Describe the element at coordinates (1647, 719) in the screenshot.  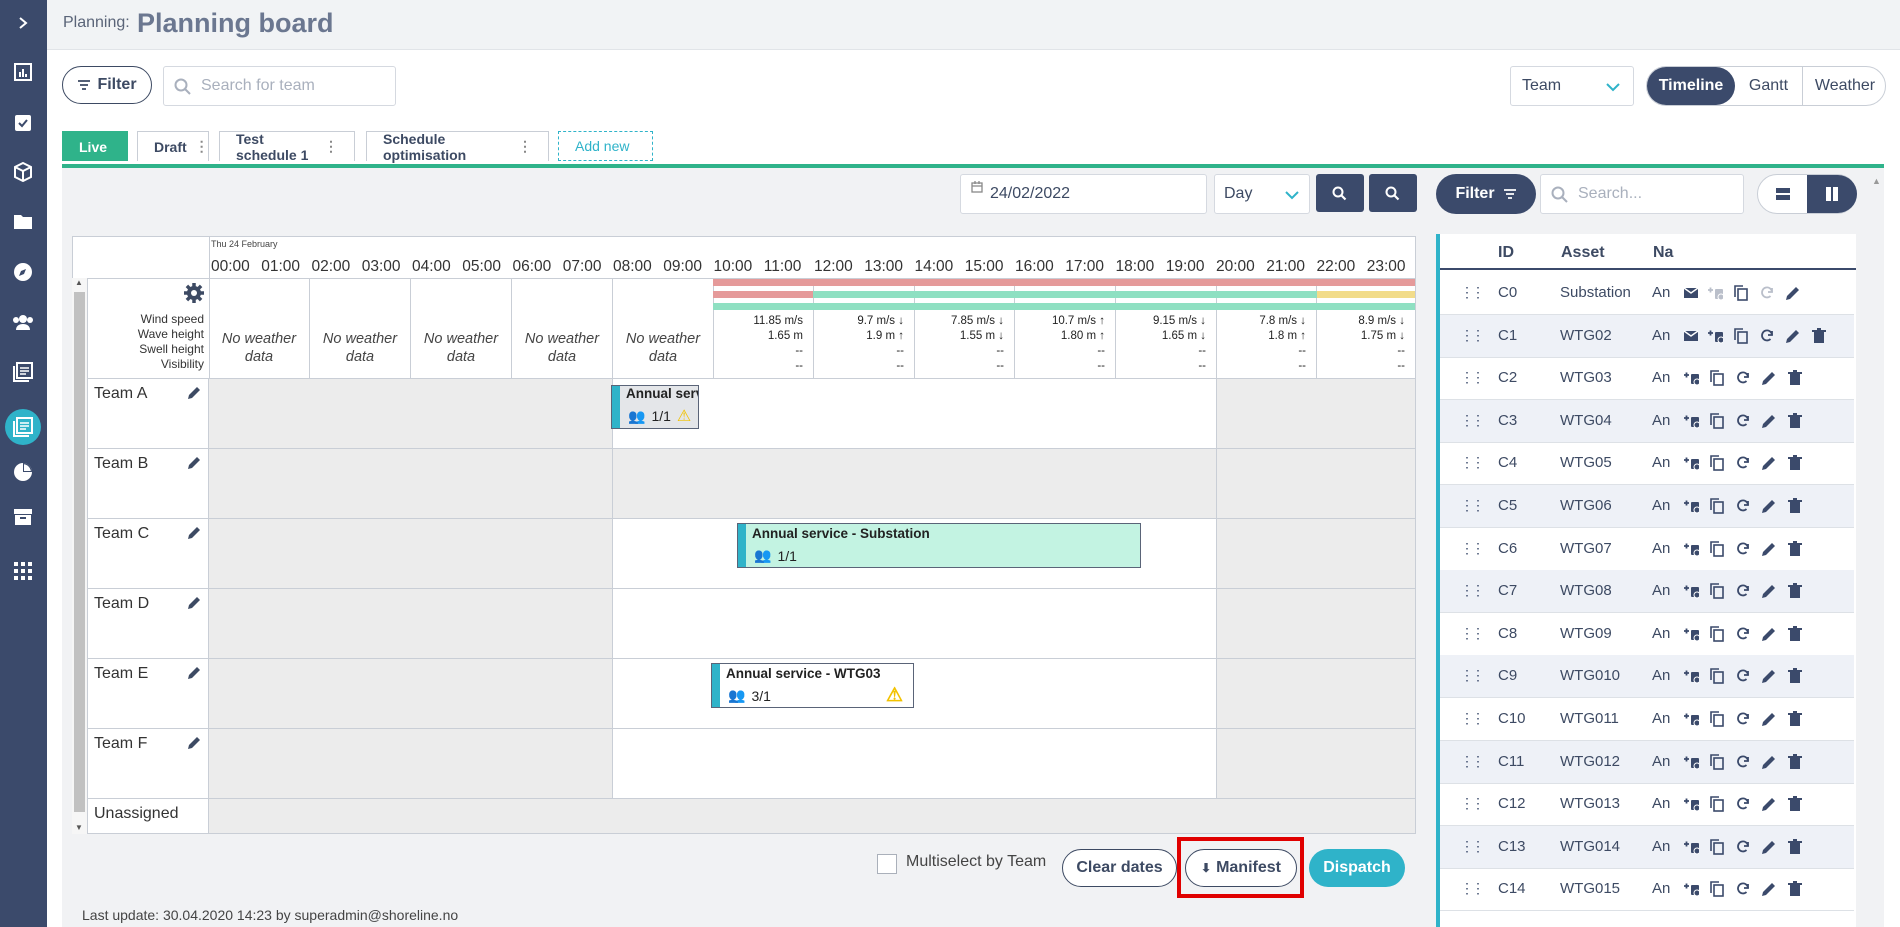
I see `table-row: ⋮⋮ C10 WTG011 An` at that location.